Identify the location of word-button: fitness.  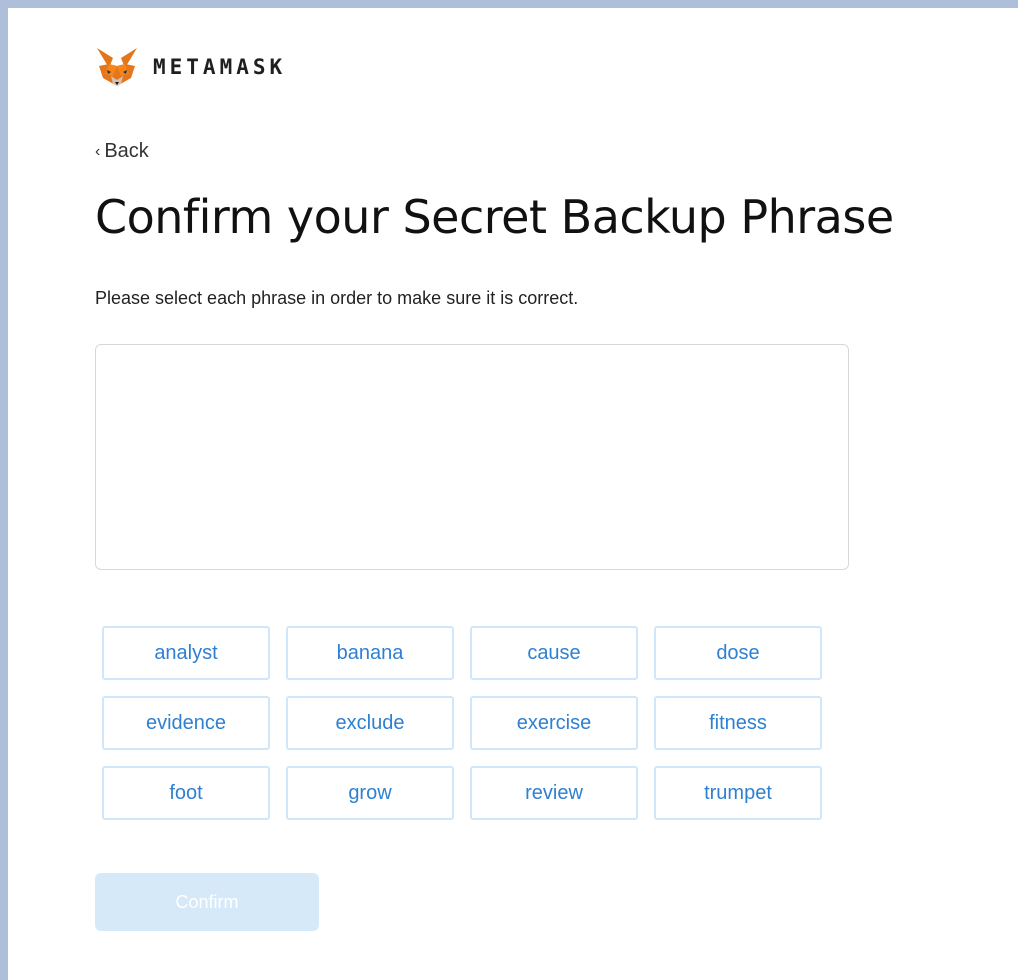
(738, 723).